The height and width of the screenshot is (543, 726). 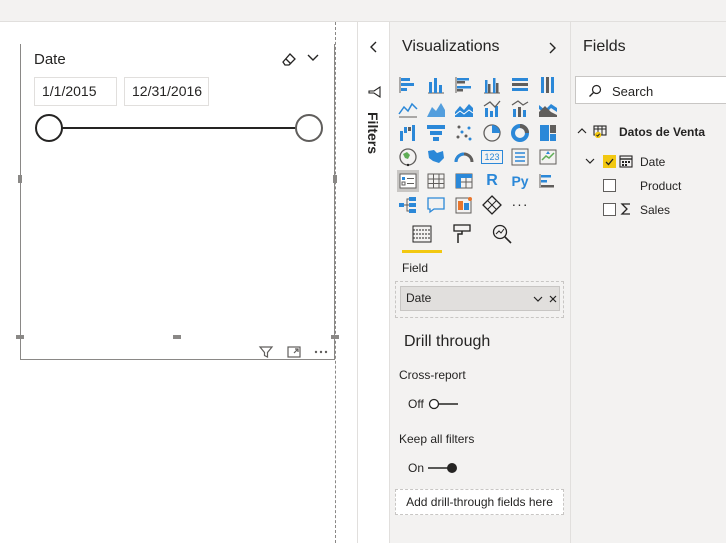 I want to click on table-name: Datos de Venta, so click(x=662, y=132).